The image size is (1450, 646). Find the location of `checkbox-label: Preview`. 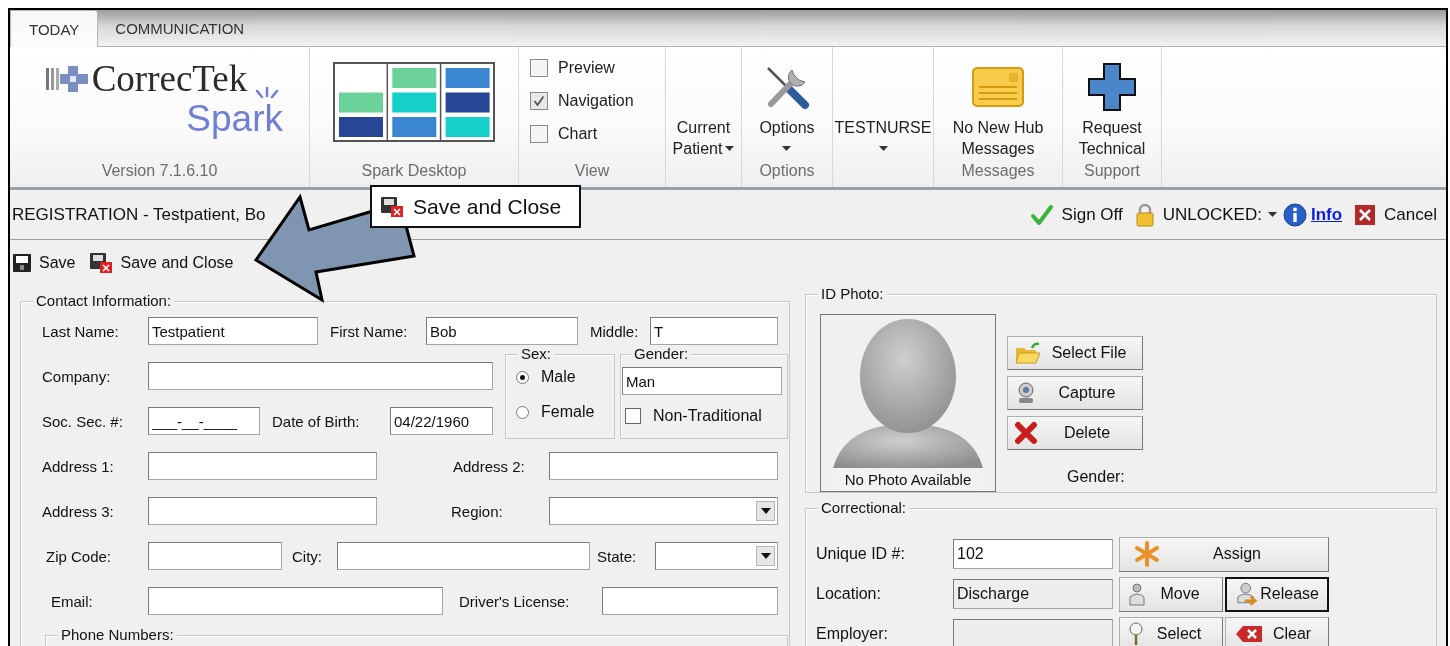

checkbox-label: Preview is located at coordinates (586, 68).